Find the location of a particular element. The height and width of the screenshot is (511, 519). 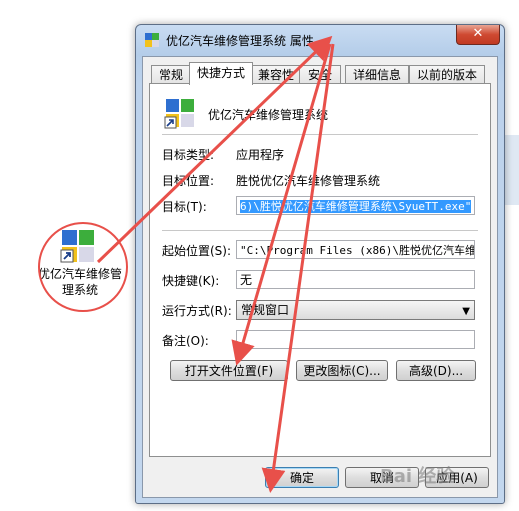

dropdown-arrow-icon: ▼ is located at coordinates (466, 311).